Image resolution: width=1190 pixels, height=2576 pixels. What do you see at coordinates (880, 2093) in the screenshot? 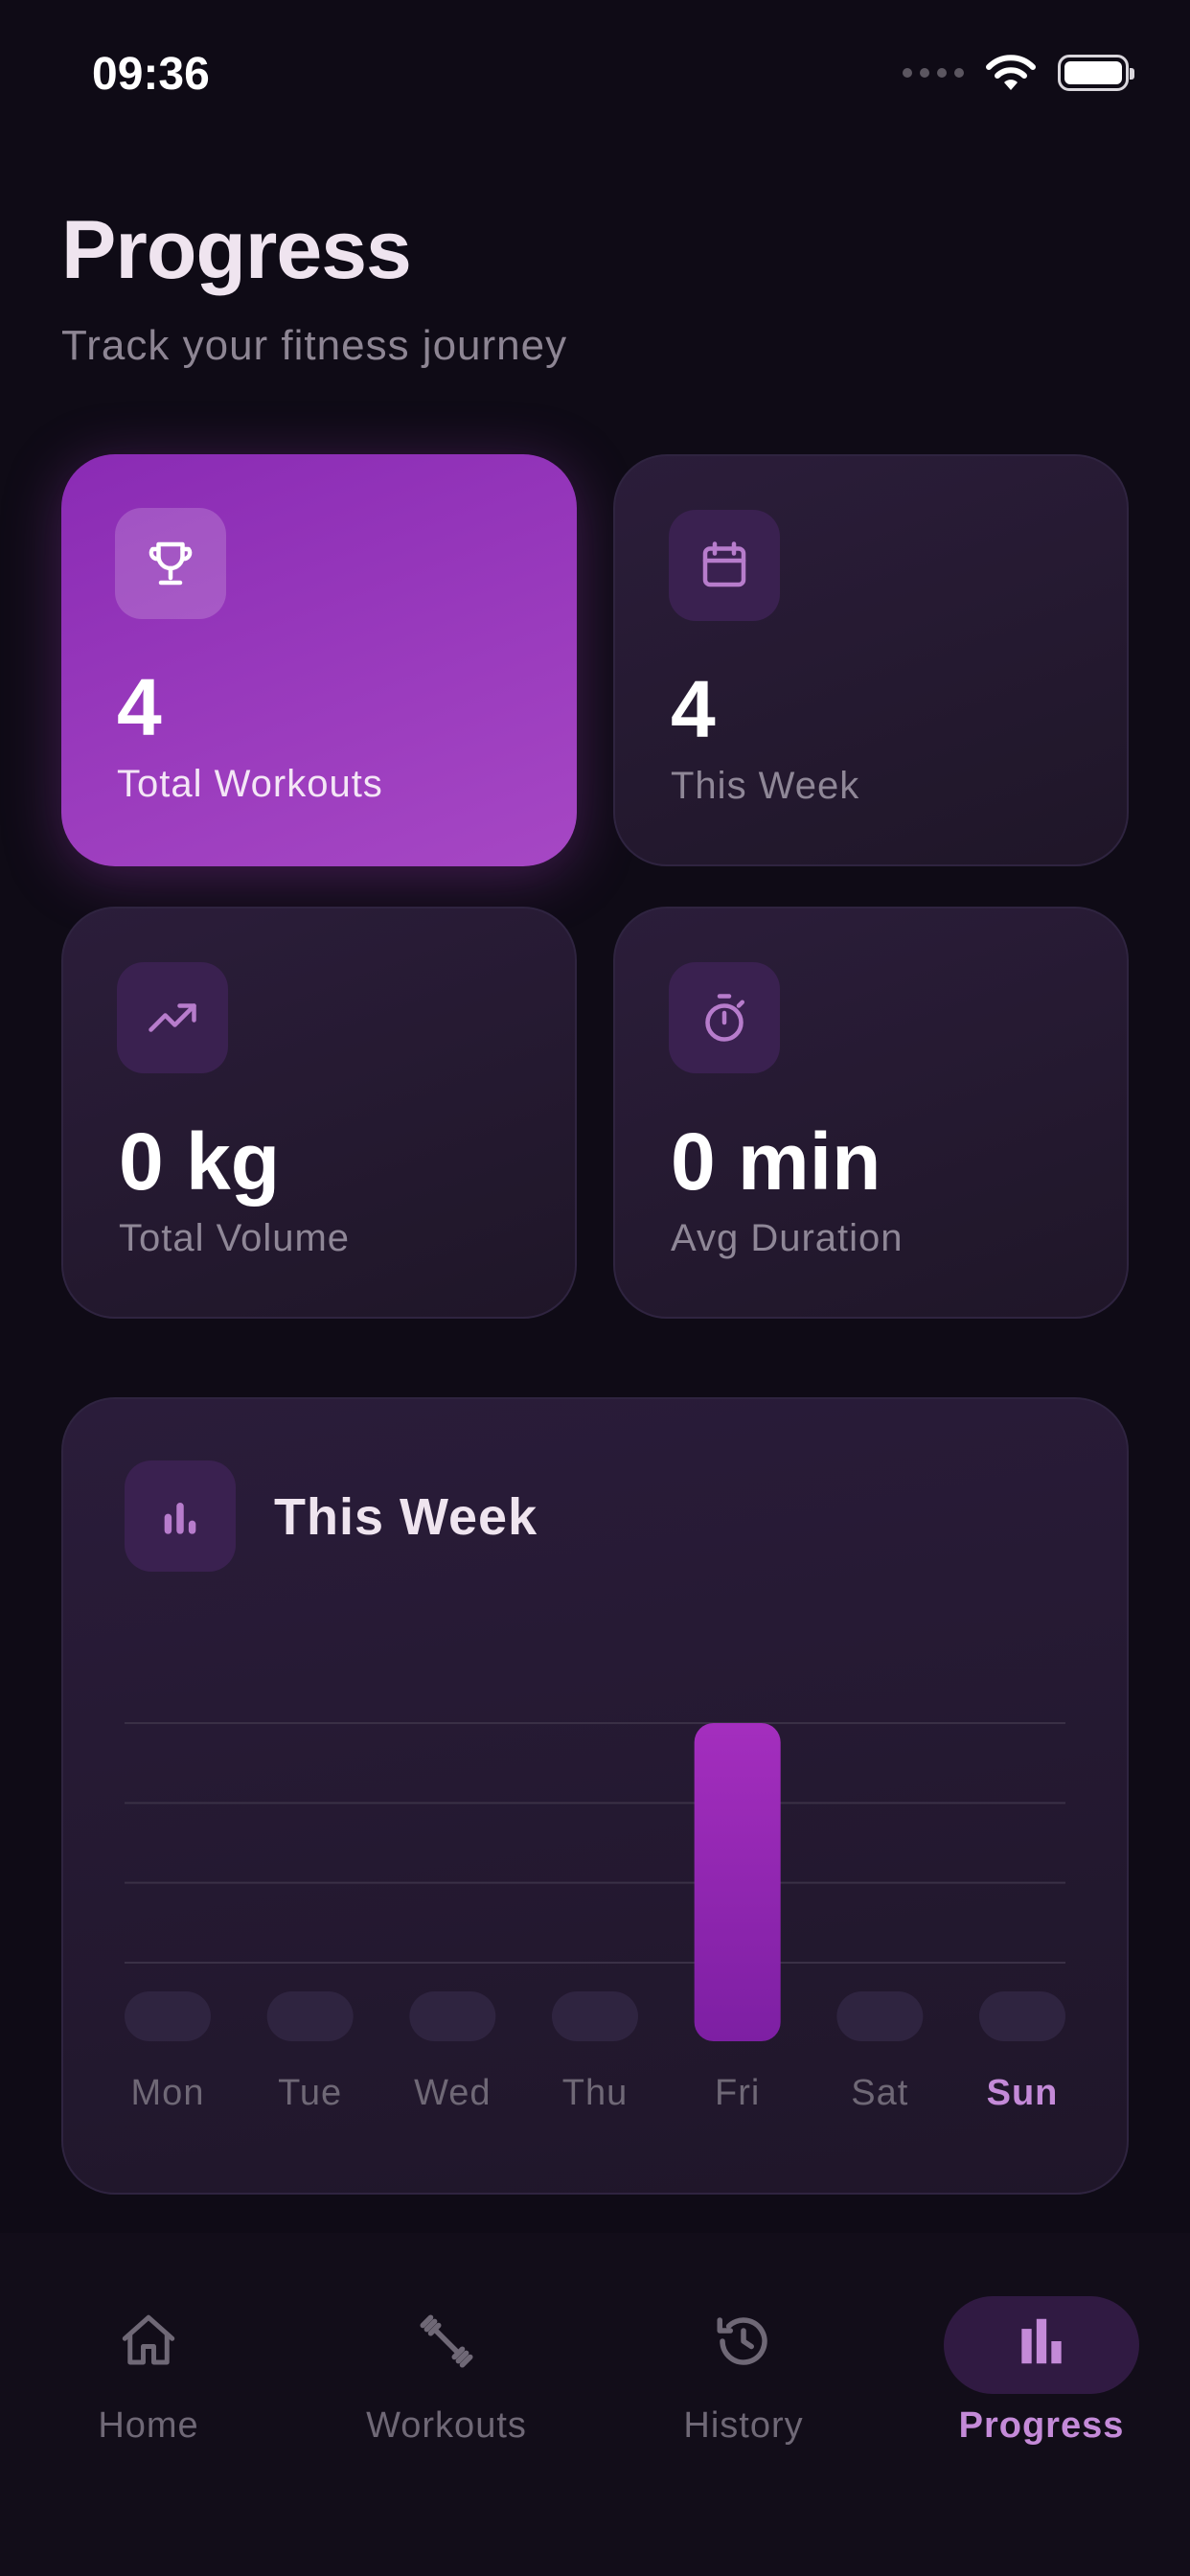
I see `chart-label-sat: Sat` at bounding box center [880, 2093].